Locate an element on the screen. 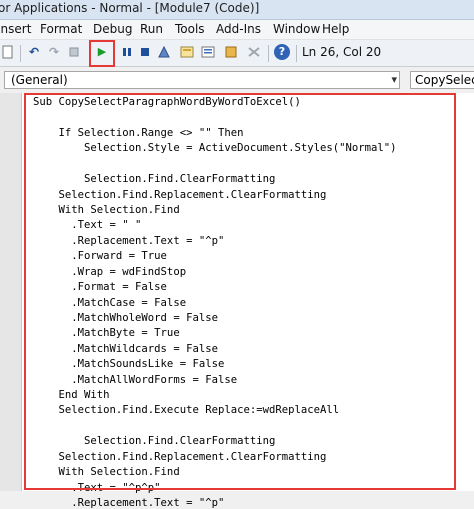 The image size is (474, 509). procedure-dropdown-value: CopySelectP is located at coordinates (444, 80).